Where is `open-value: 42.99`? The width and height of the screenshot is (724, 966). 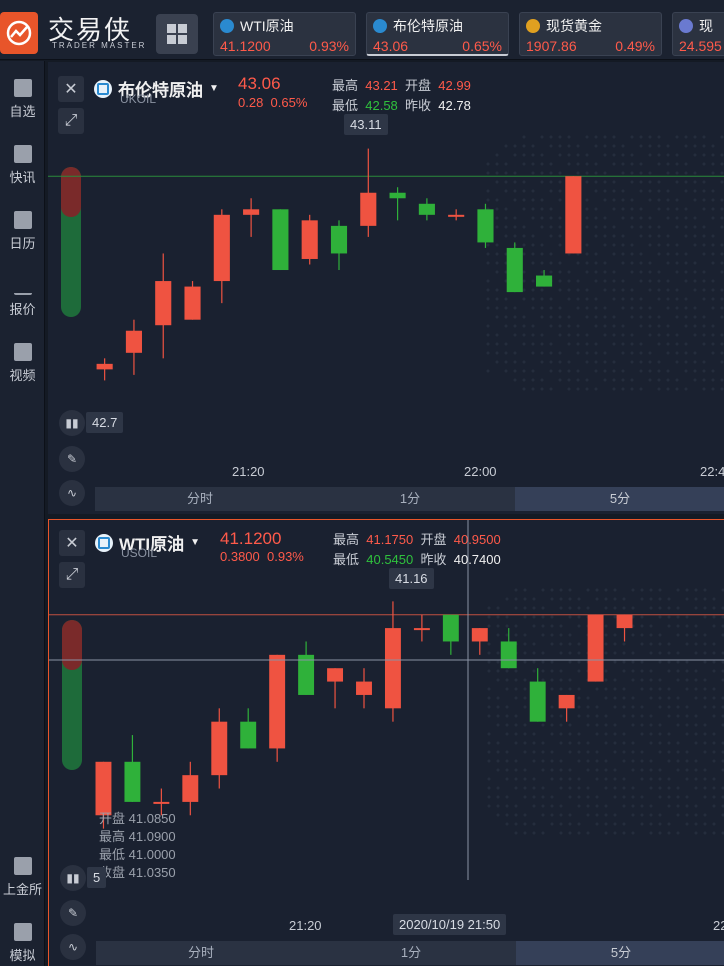 open-value: 42.99 is located at coordinates (454, 85).